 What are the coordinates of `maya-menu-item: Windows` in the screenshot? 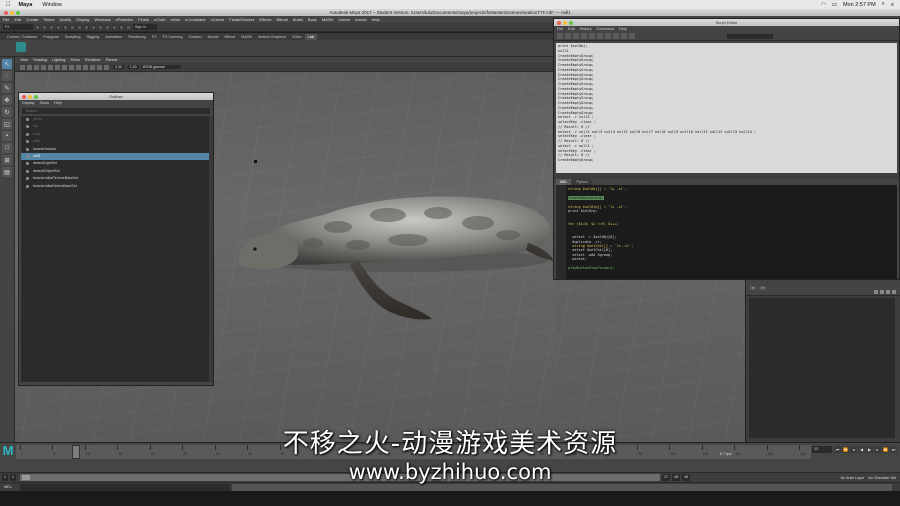 It's located at (102, 19).